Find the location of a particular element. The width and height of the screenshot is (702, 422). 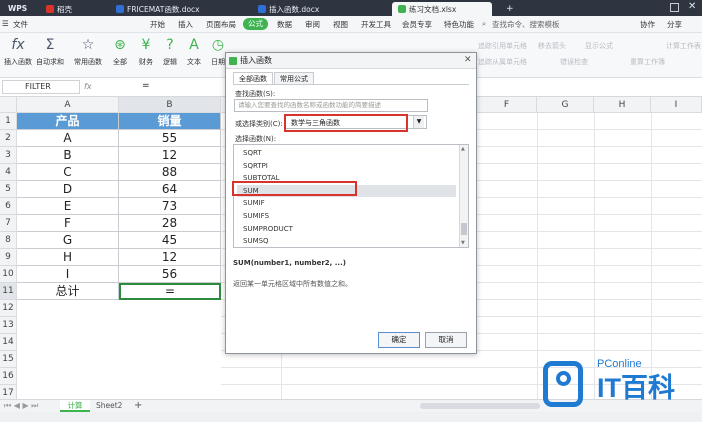

scroll-thumb is located at coordinates (464, 229).